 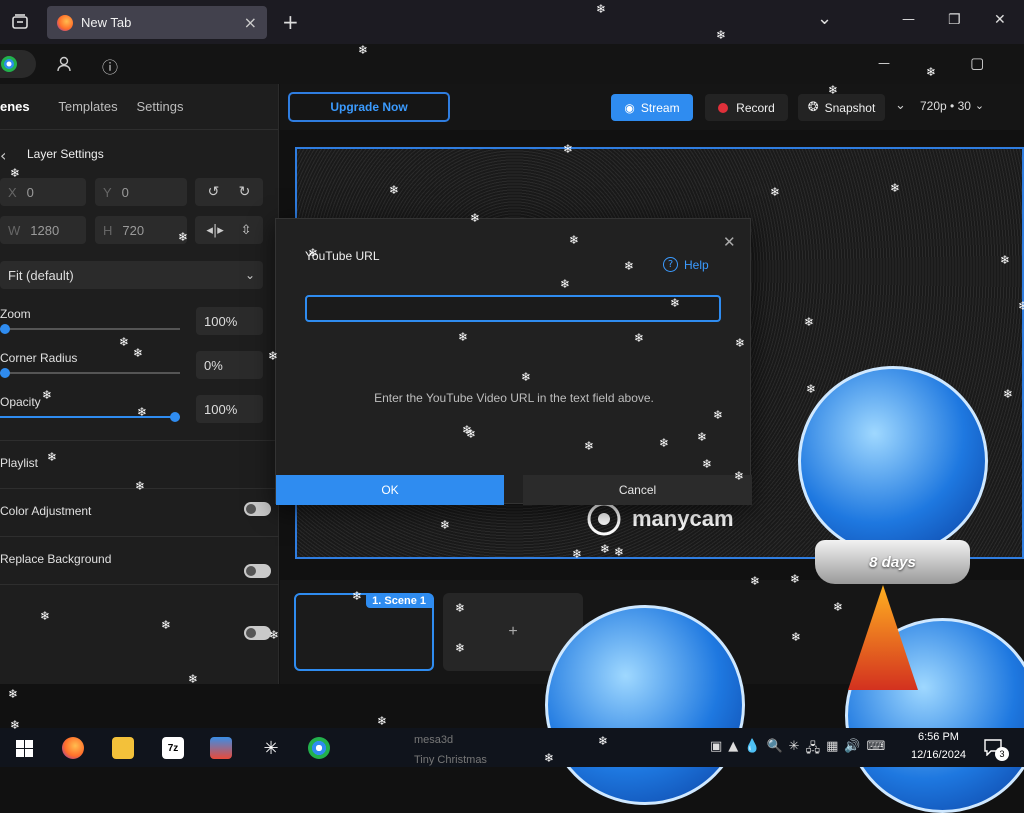 I want to click on h-value: 720, so click(x=133, y=230).